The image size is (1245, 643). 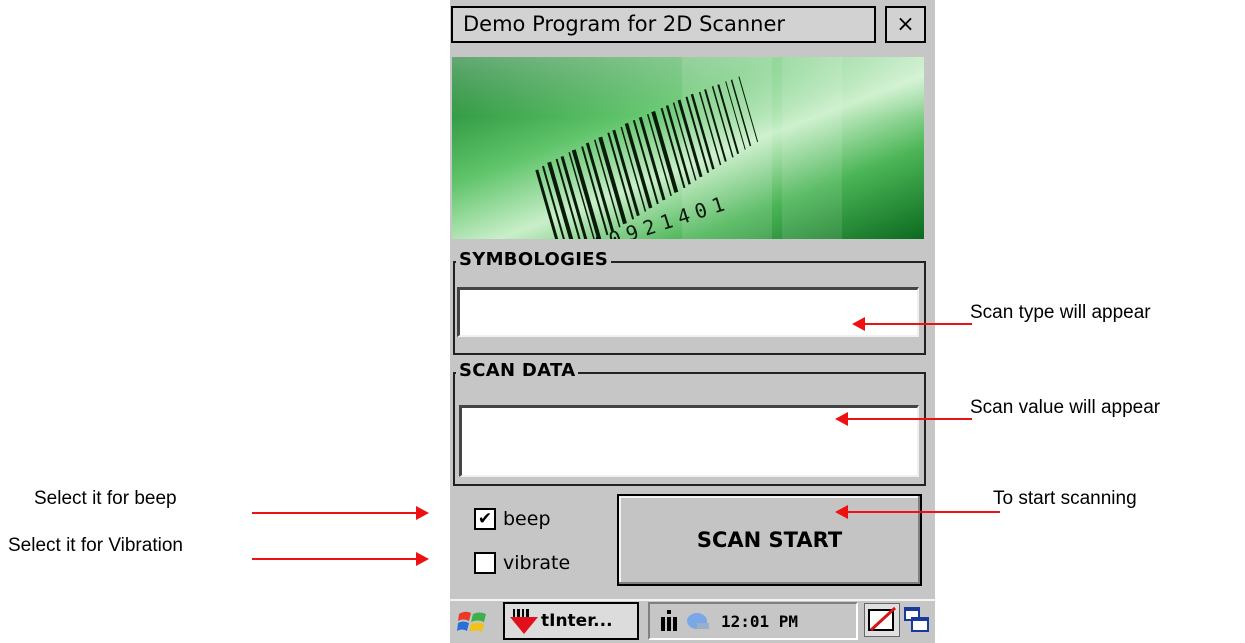 I want to click on symbologies-label: SYMBOLOGIES, so click(x=534, y=259).